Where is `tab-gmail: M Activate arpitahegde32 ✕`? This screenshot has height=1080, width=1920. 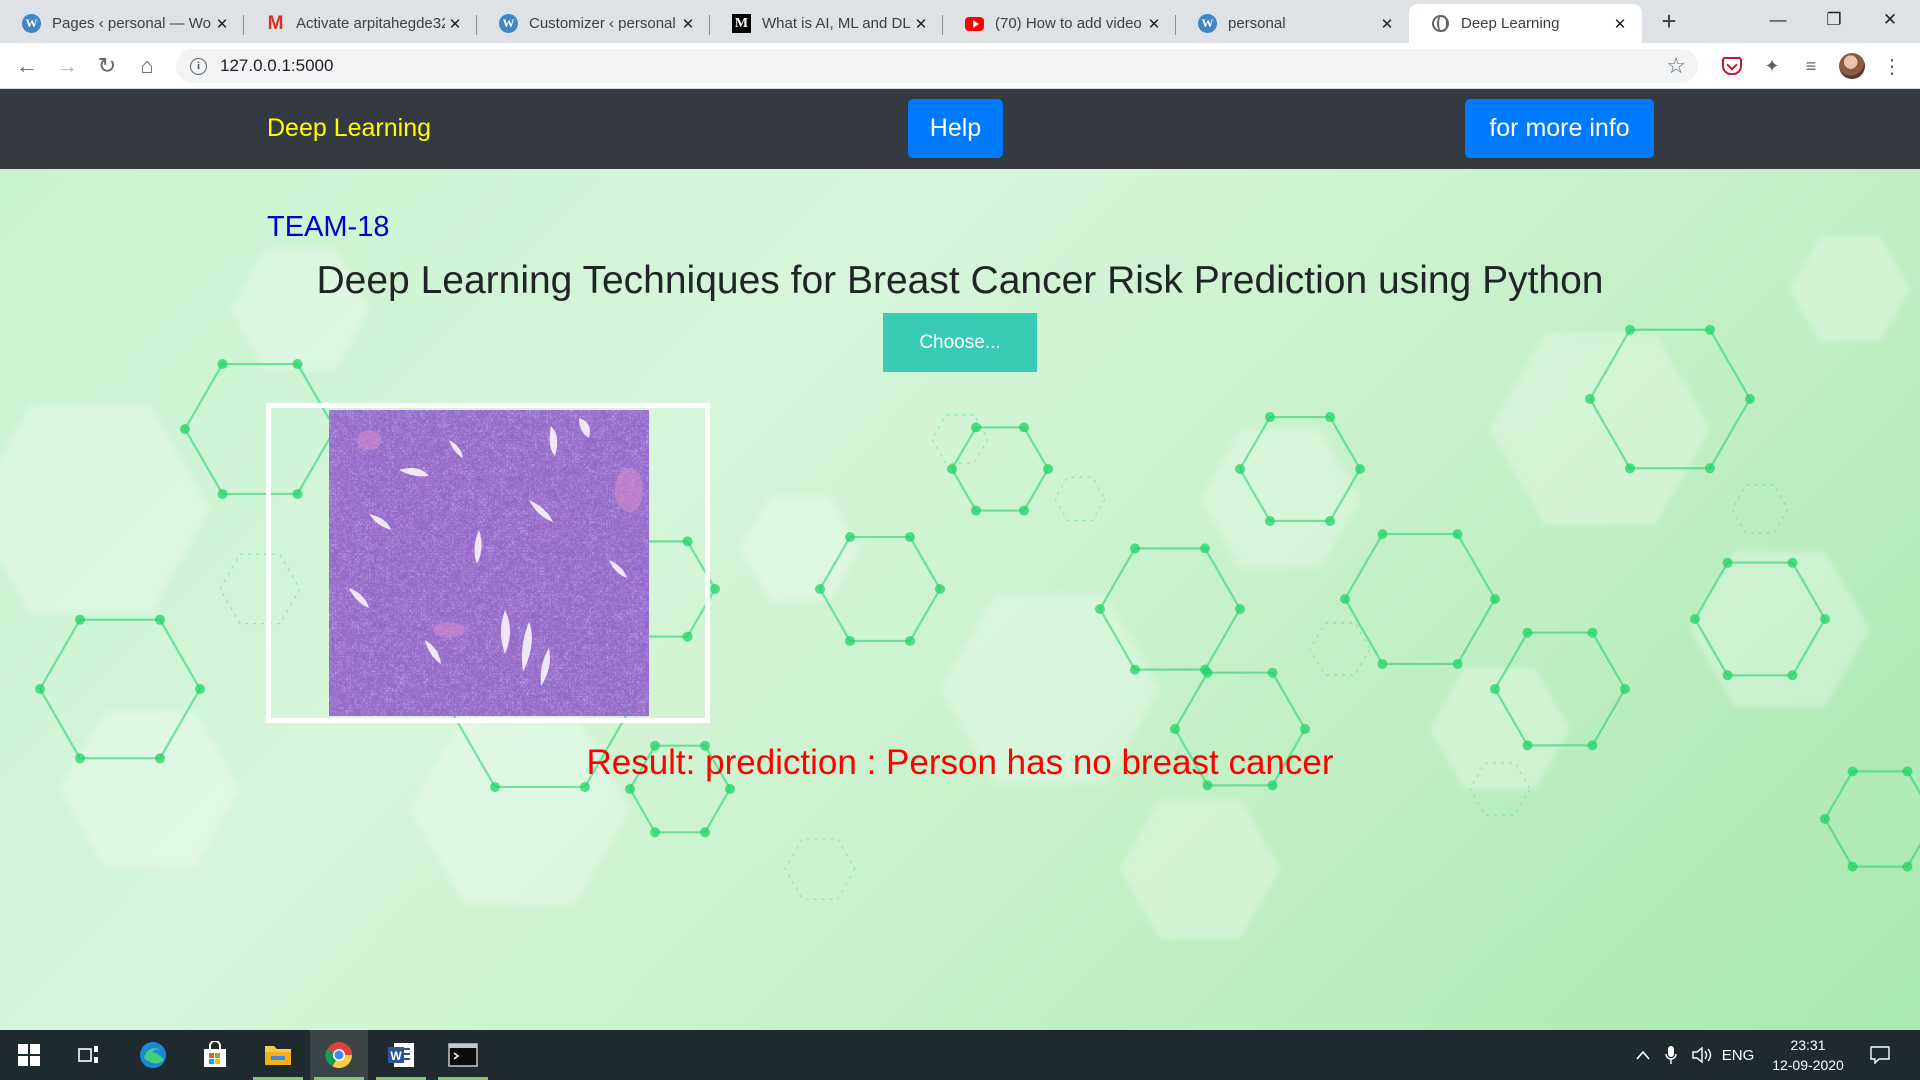
tab-gmail: M Activate arpitahegde32 ✕ is located at coordinates (360, 23).